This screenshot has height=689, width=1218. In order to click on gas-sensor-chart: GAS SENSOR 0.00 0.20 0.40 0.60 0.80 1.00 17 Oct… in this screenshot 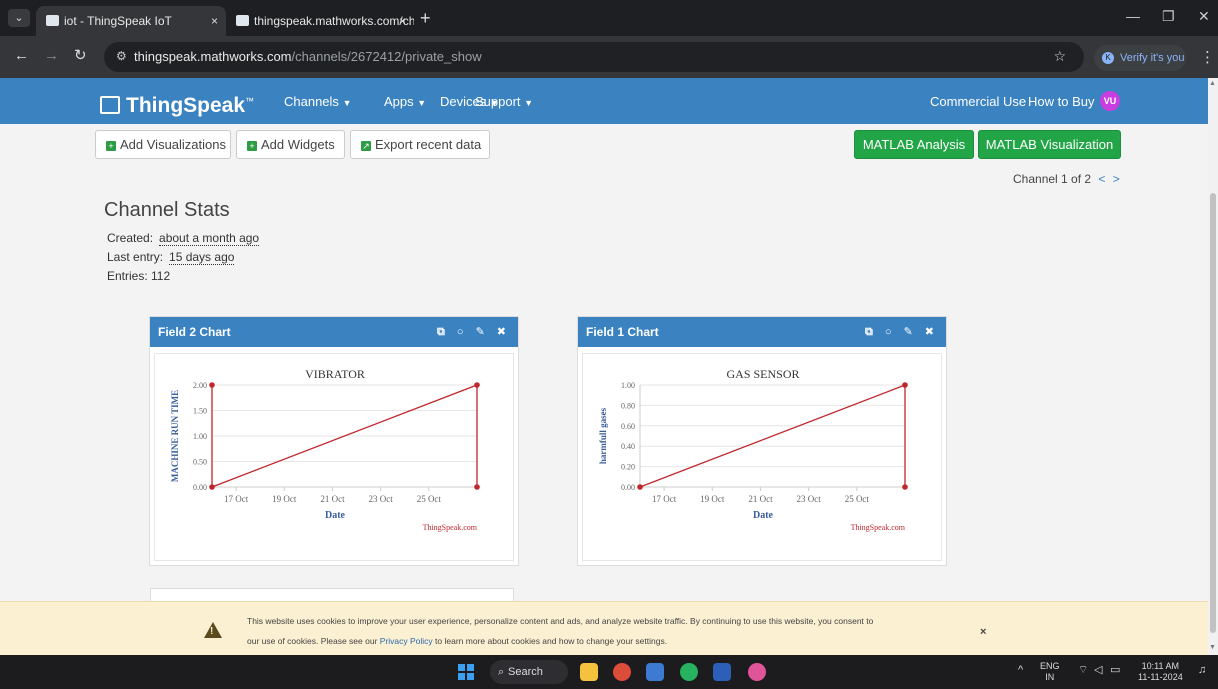, I will do `click(753, 449)`.